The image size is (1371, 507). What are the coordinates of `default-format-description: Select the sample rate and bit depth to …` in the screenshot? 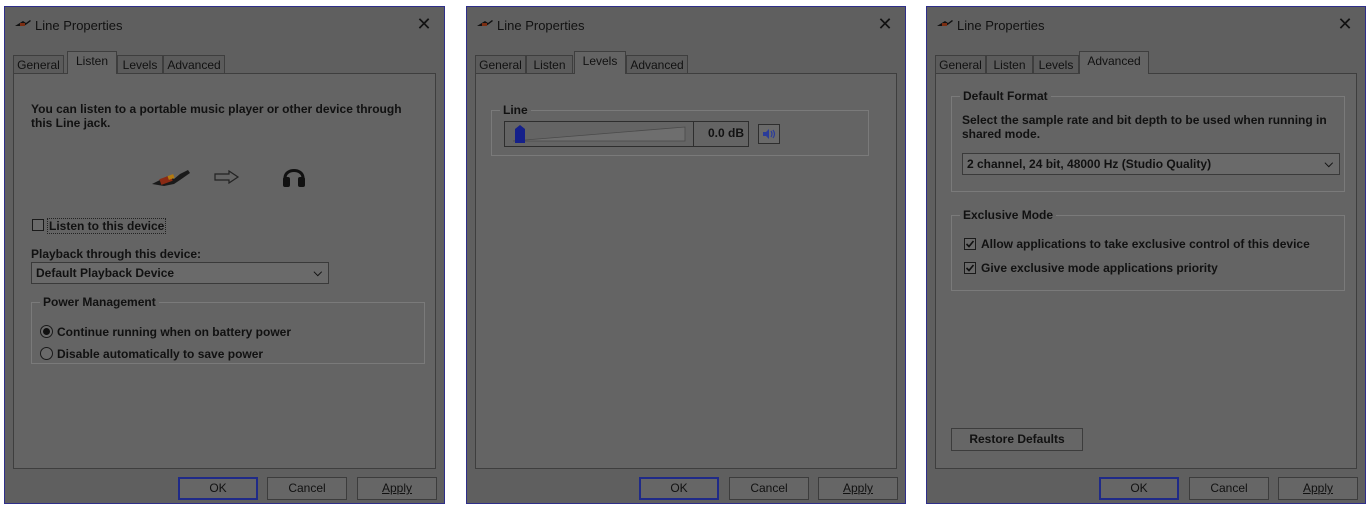 It's located at (1144, 127).